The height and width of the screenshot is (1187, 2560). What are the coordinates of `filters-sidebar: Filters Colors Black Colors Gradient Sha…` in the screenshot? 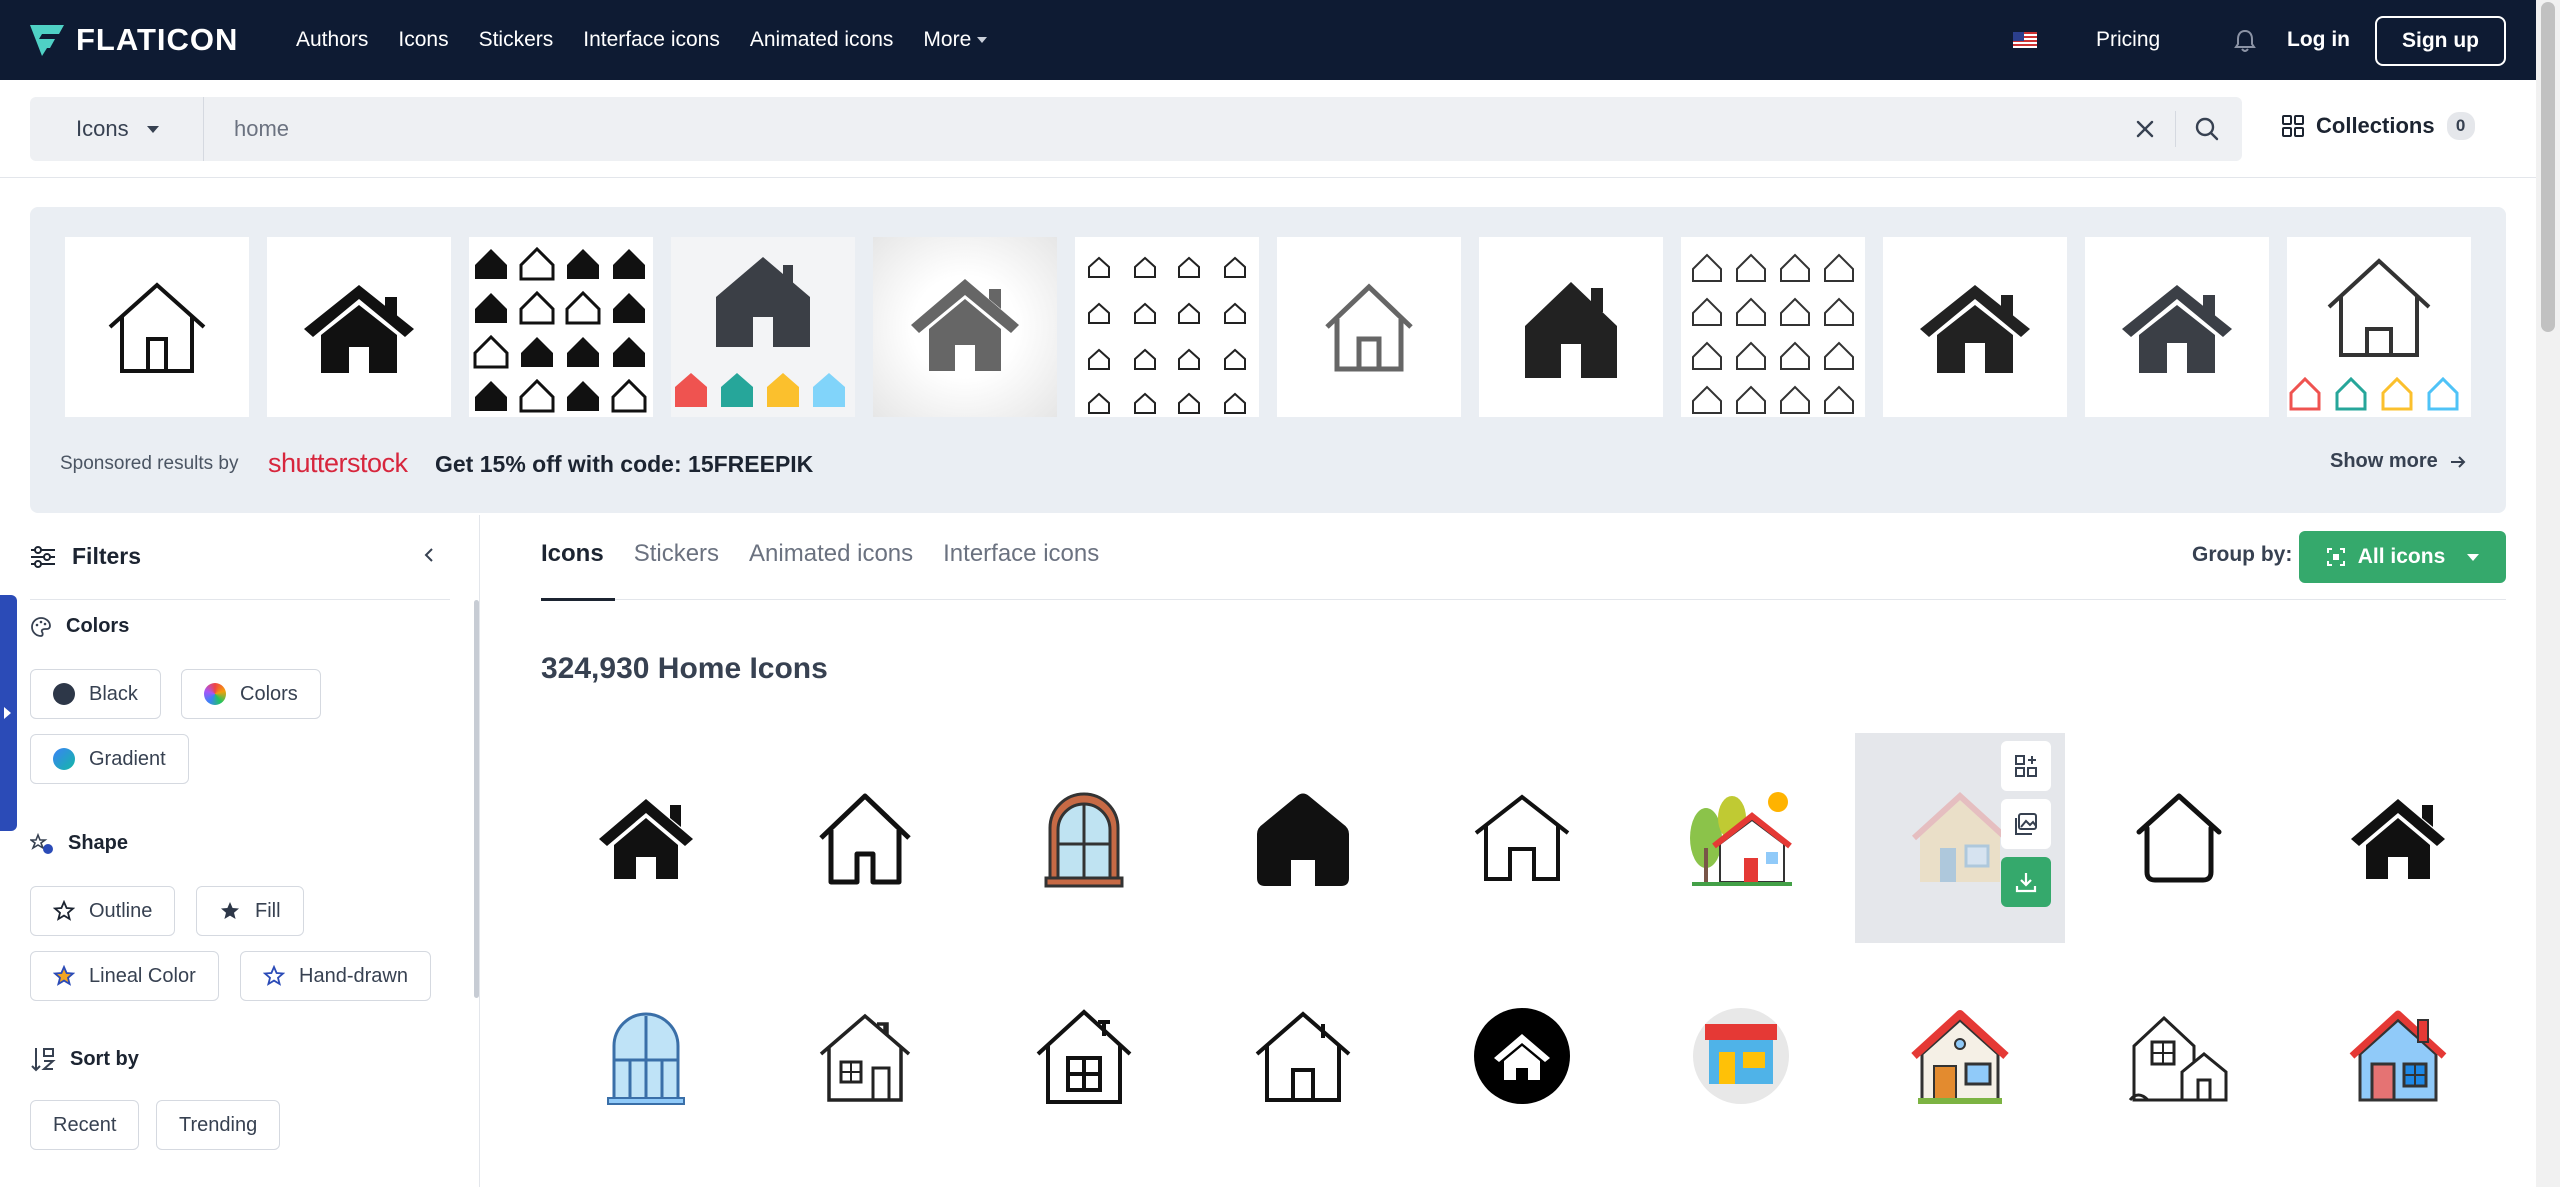 It's located at (240, 851).